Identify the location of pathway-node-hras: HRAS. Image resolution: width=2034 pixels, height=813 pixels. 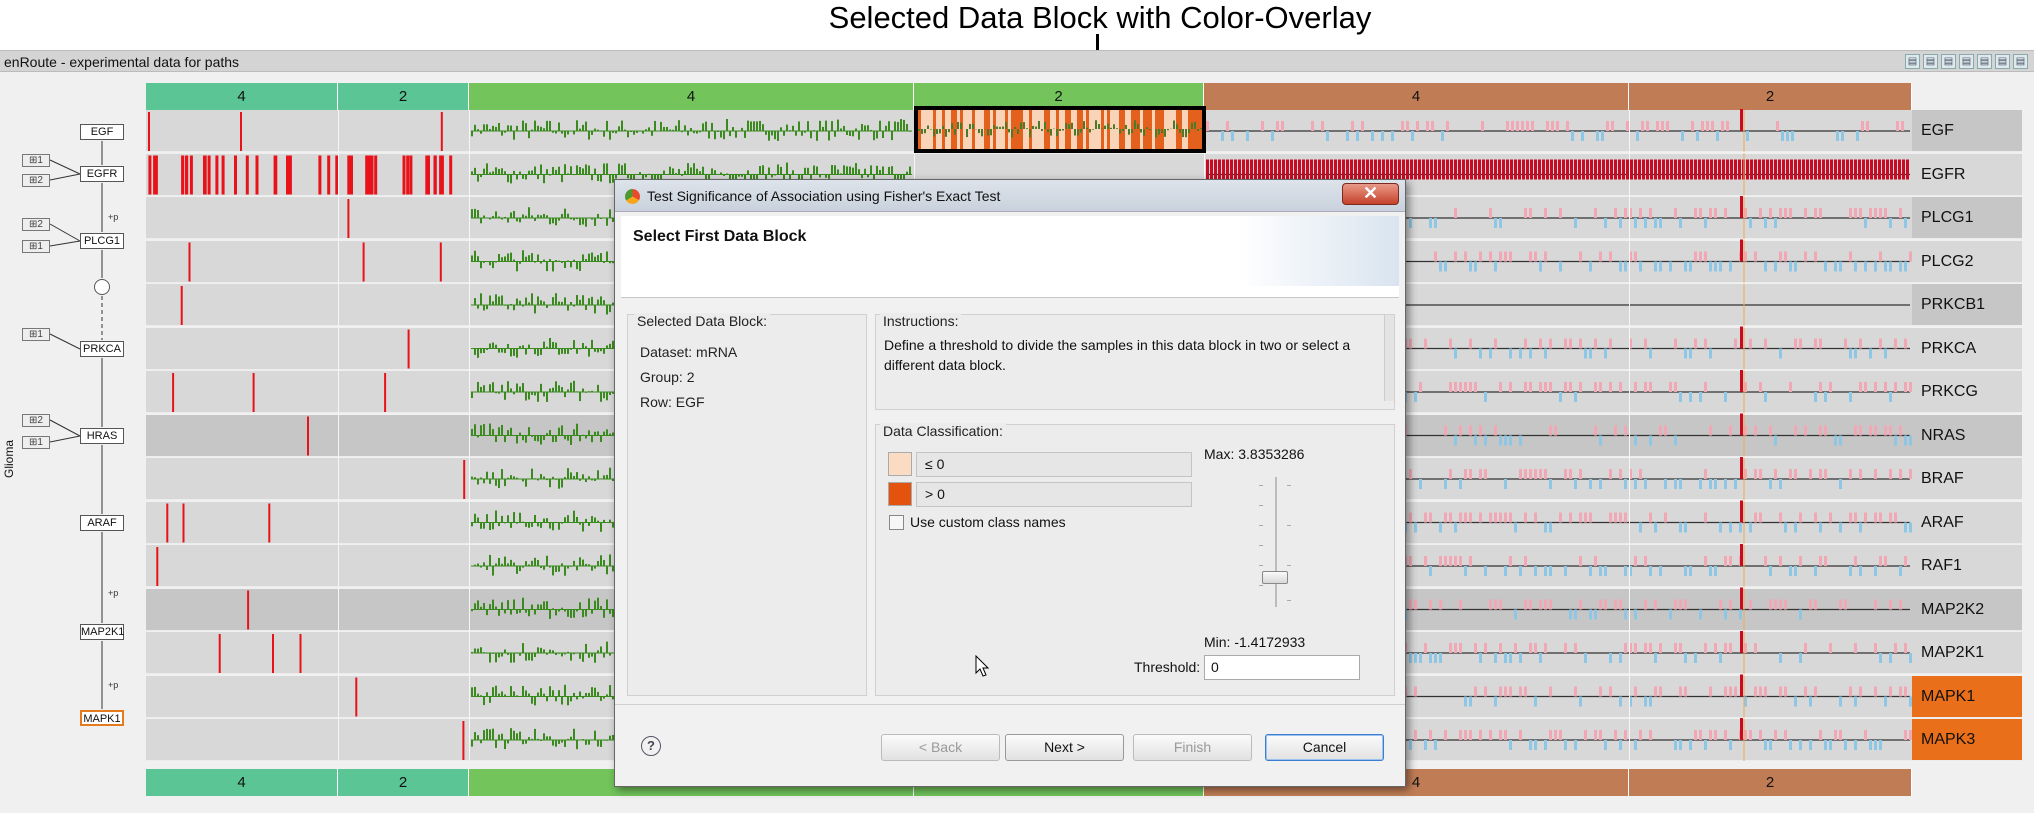
(102, 436).